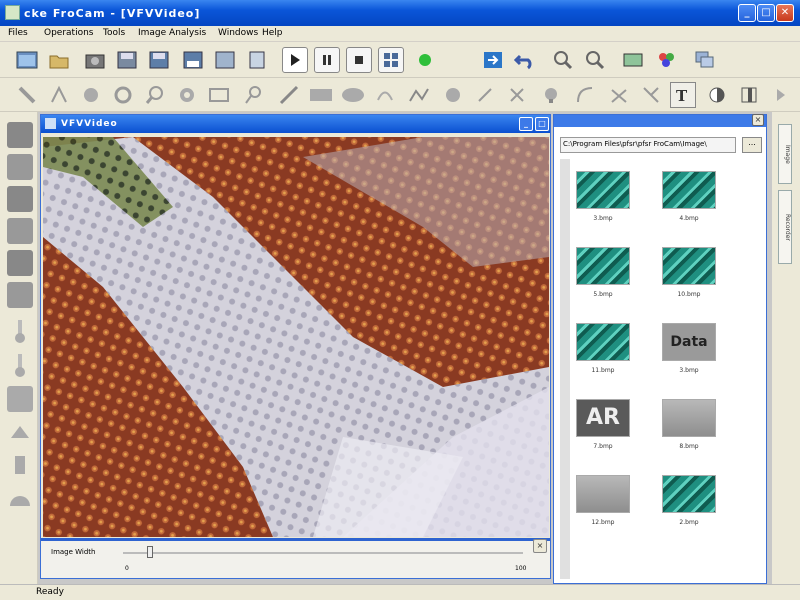 The width and height of the screenshot is (800, 600). What do you see at coordinates (20, 231) in the screenshot?
I see `layer-down-icon` at bounding box center [20, 231].